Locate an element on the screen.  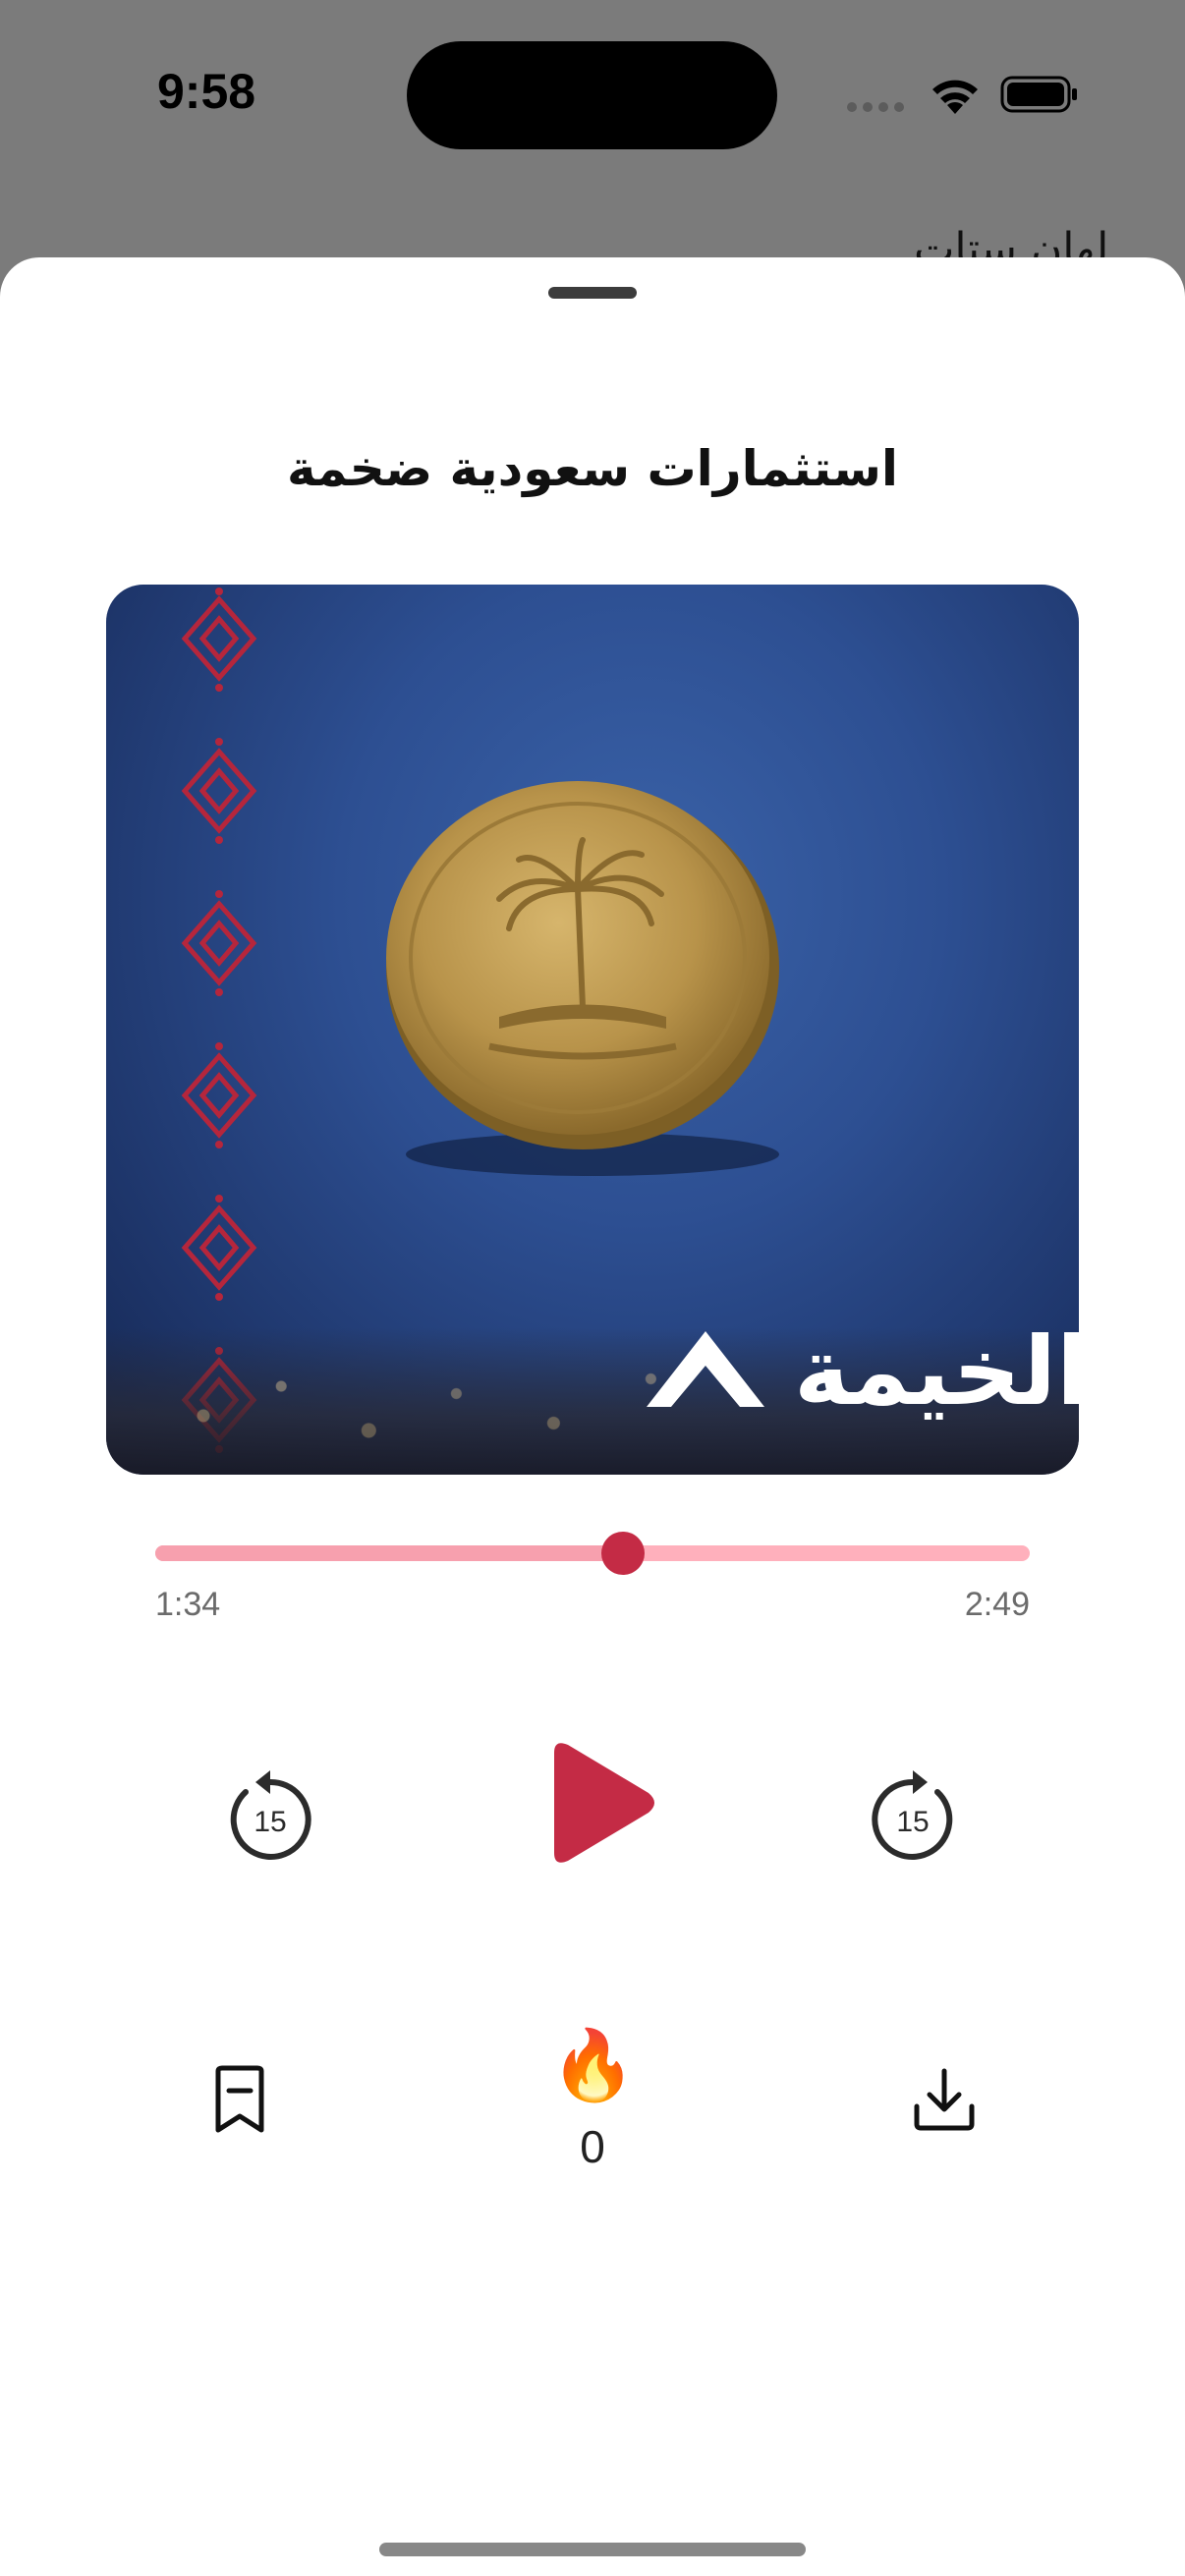
sheet-grabber is located at coordinates (592, 293).